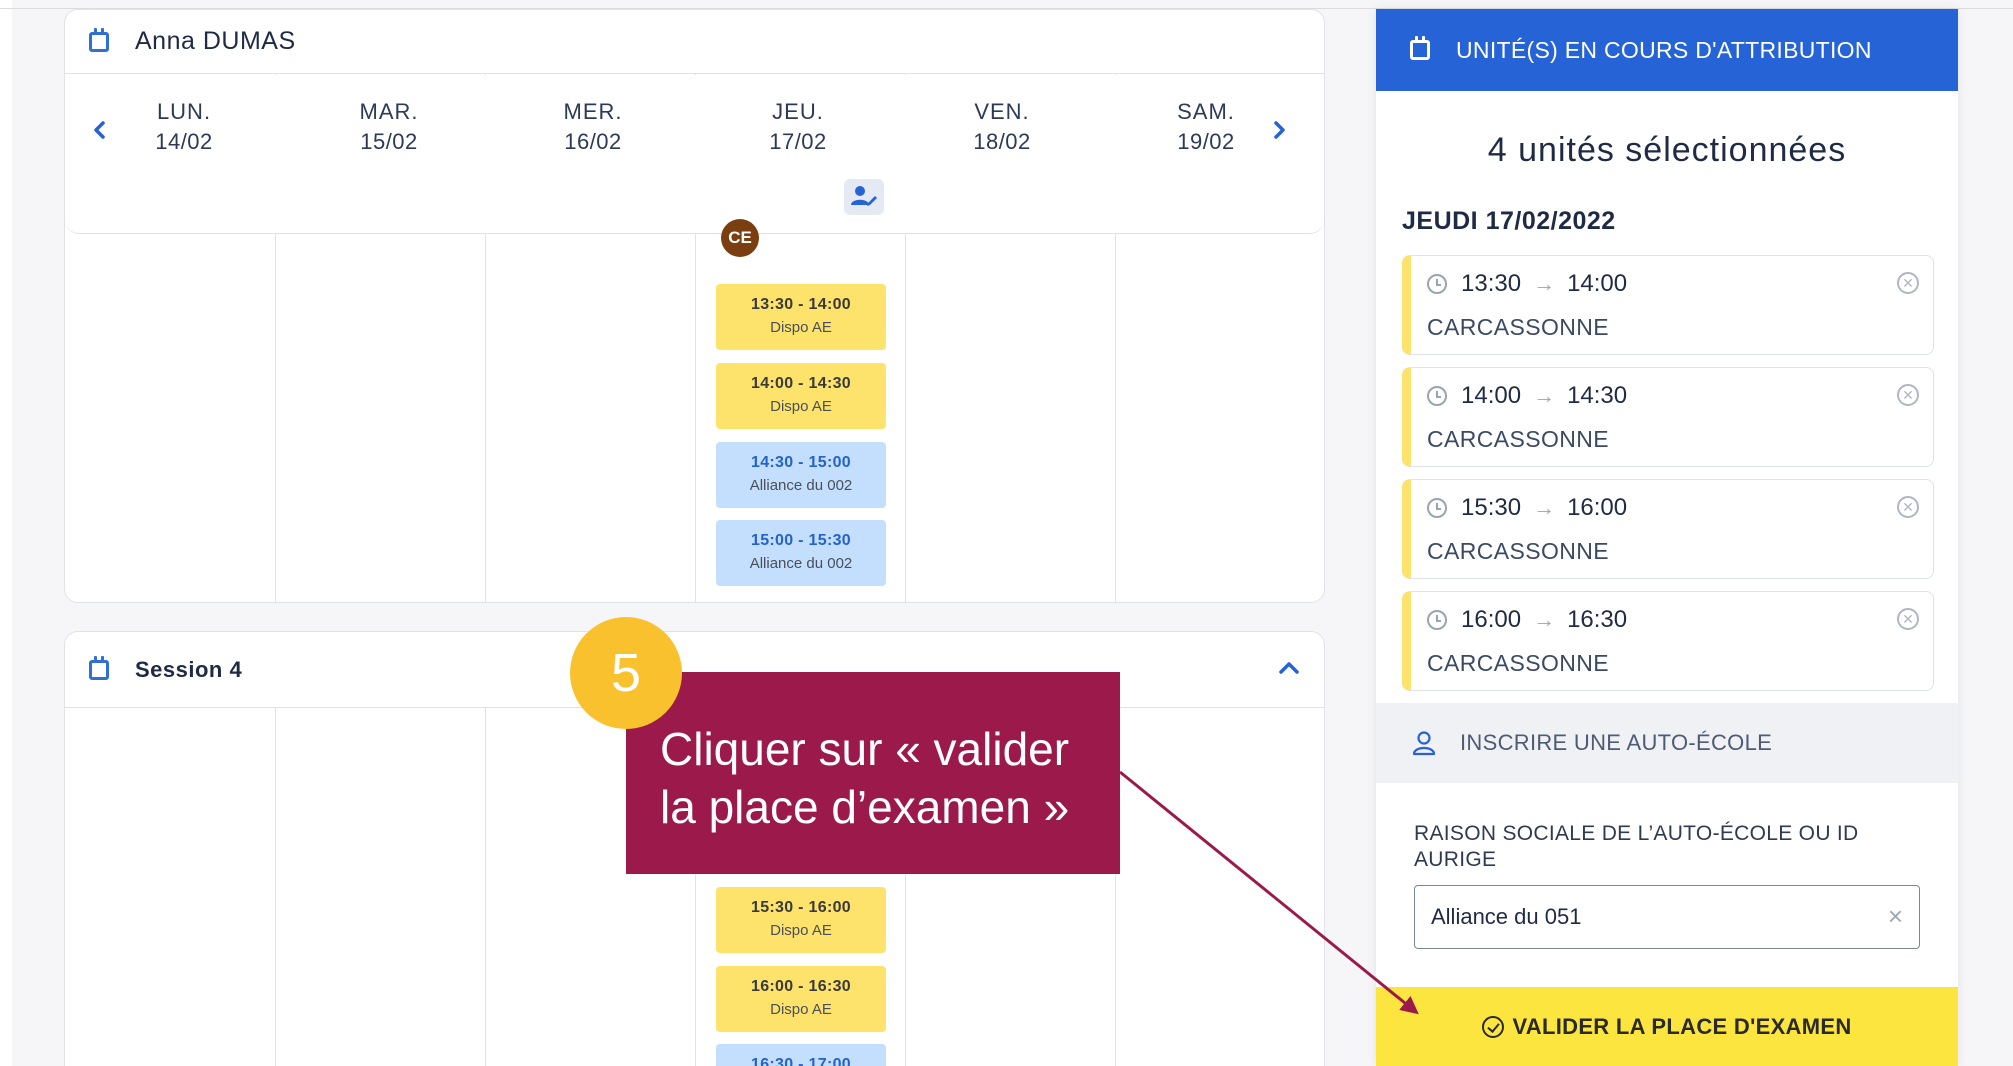 The image size is (2013, 1066). Describe the element at coordinates (1491, 395) in the screenshot. I see `unit-start-time: 14:00` at that location.